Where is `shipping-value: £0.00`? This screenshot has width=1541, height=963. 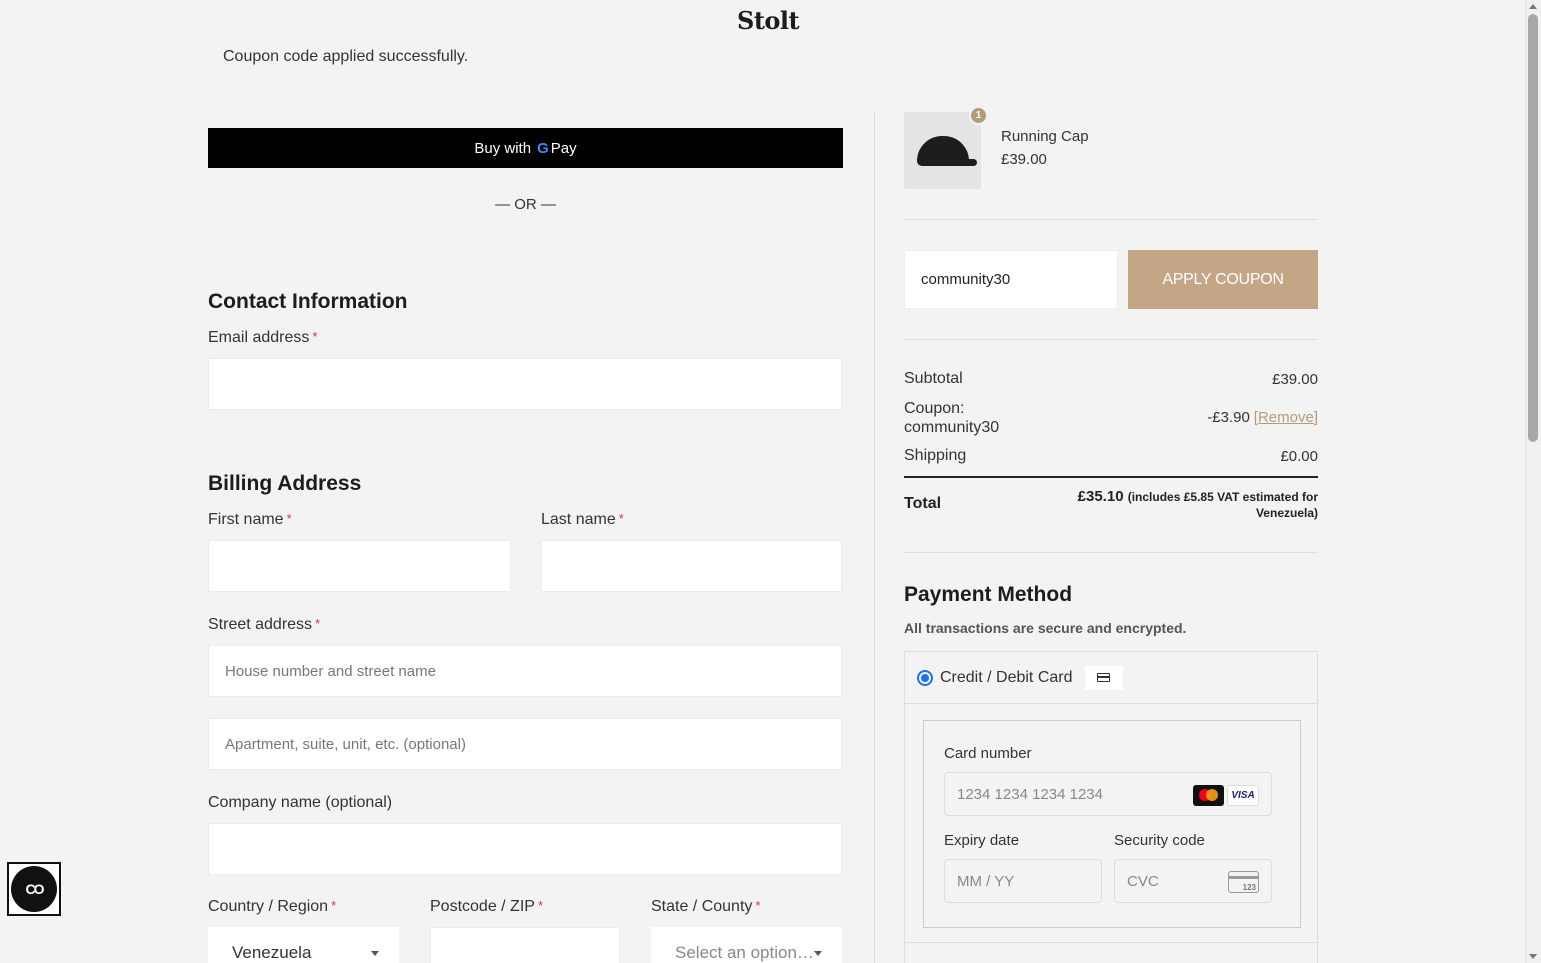 shipping-value: £0.00 is located at coordinates (1299, 456).